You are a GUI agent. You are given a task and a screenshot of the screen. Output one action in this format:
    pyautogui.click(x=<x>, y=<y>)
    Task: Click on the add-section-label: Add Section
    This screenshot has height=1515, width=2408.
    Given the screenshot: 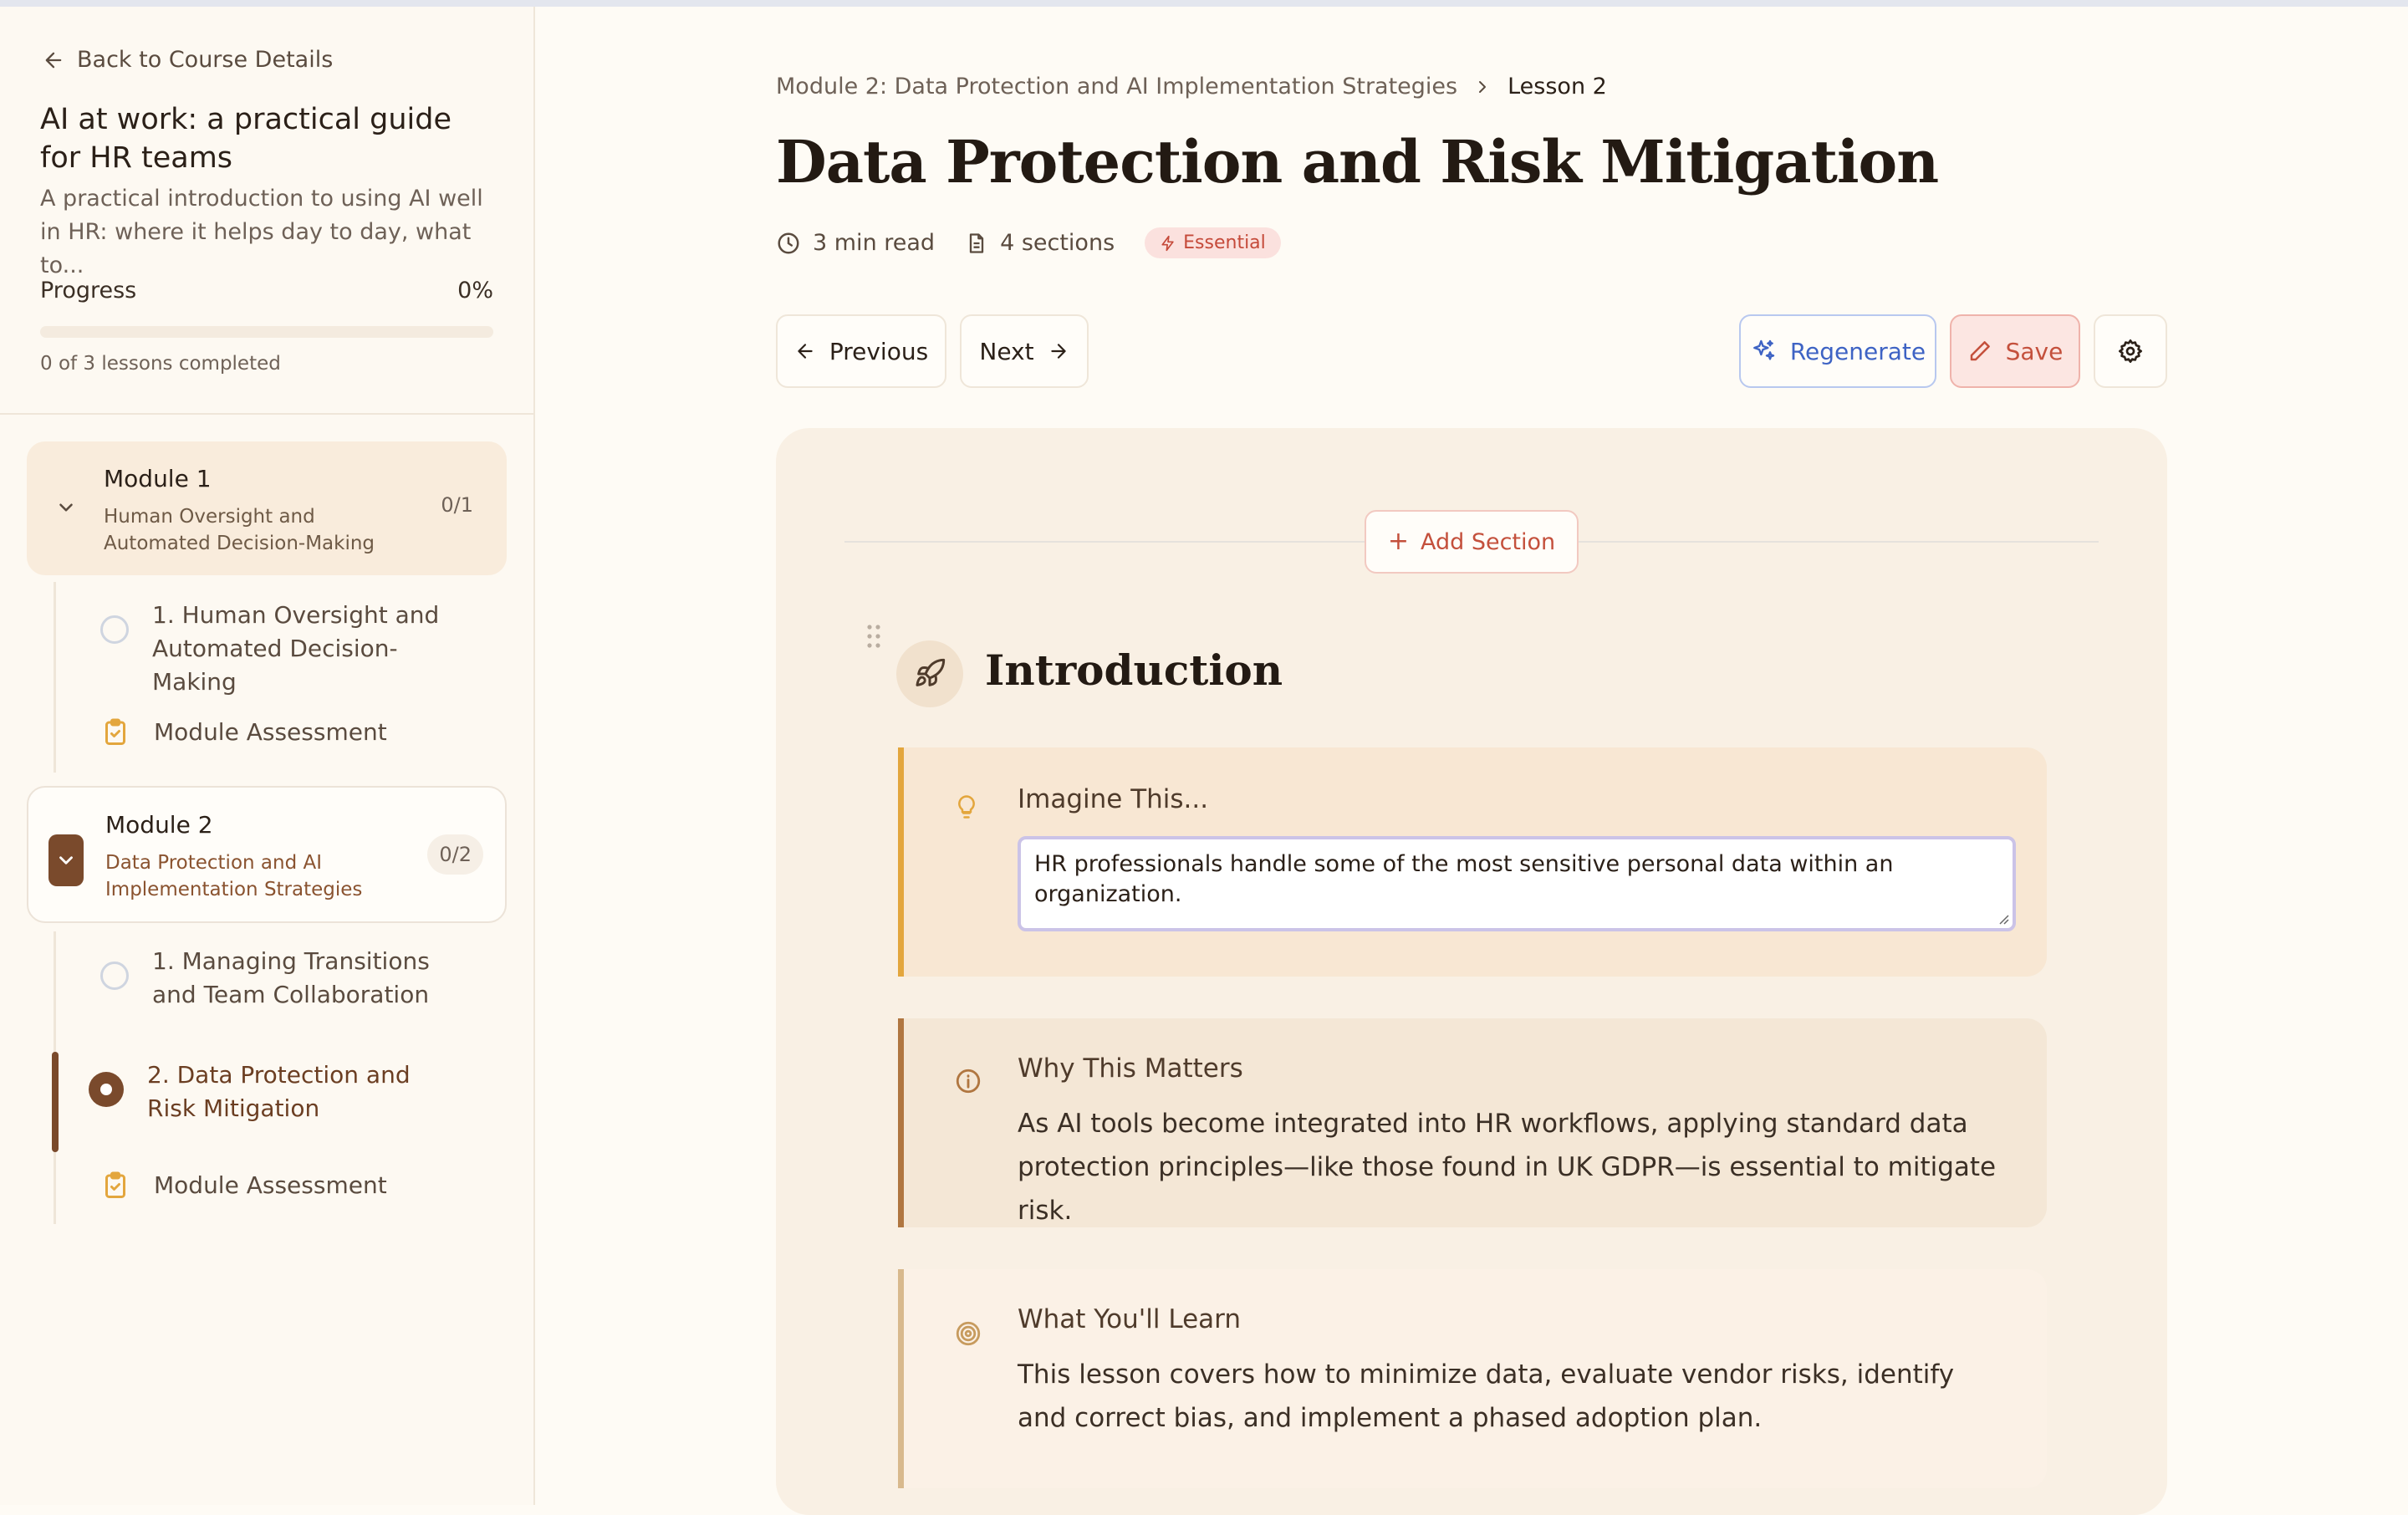 What is the action you would take?
    pyautogui.click(x=1488, y=541)
    